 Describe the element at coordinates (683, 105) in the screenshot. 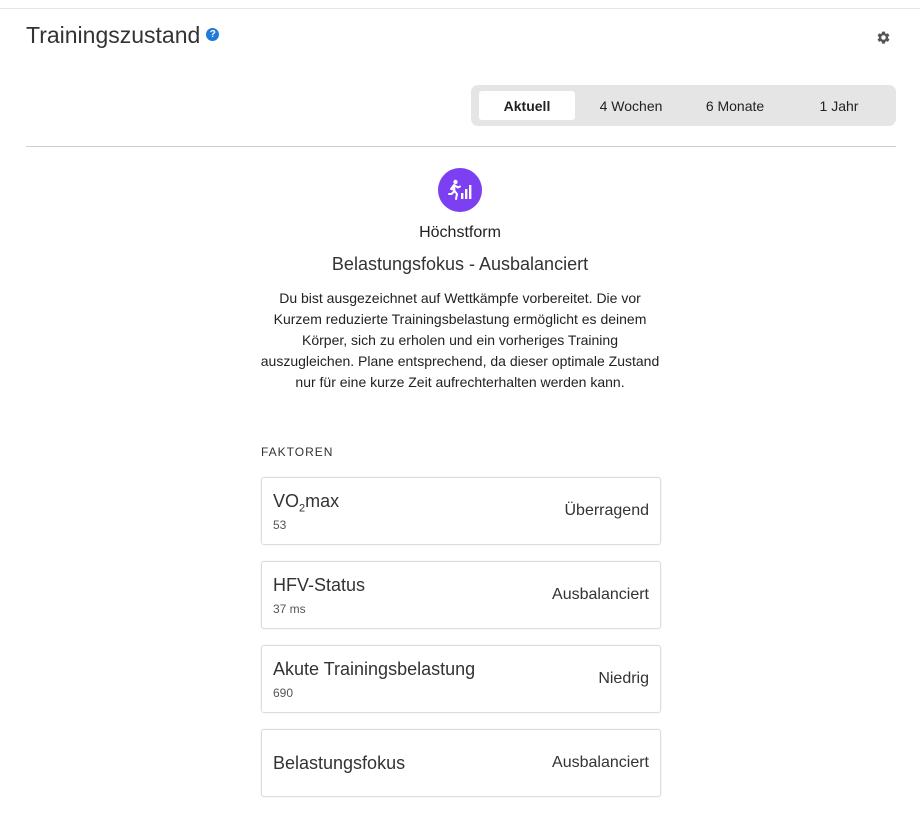

I see `period-segmented-control: Aktuell 4 Wochen 6 Monate 1 Jahr` at that location.